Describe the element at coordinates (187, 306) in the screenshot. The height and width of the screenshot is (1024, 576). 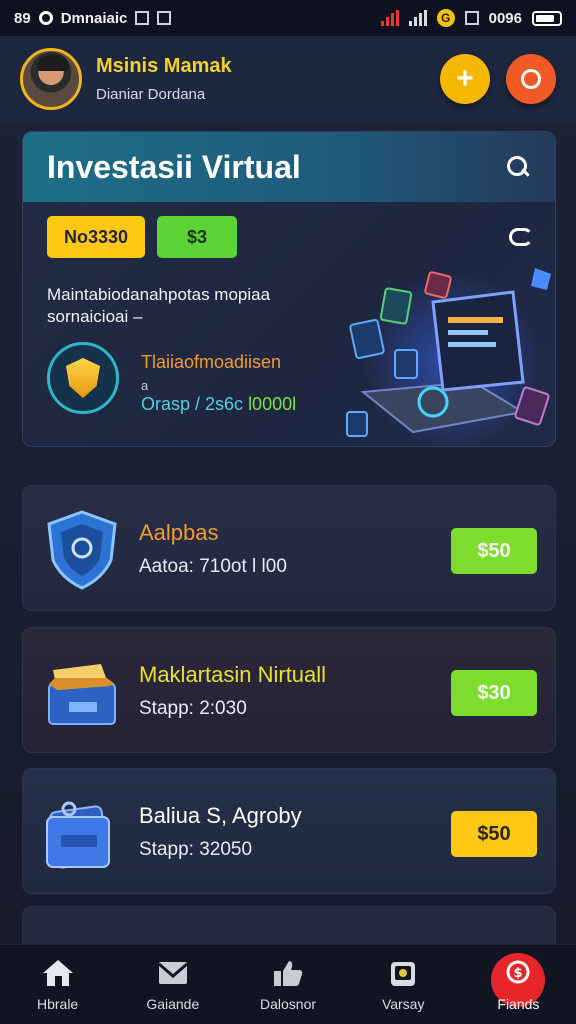
I see `hero-description: Maintabiodanahpotas mopiaa sornaicioai –` at that location.